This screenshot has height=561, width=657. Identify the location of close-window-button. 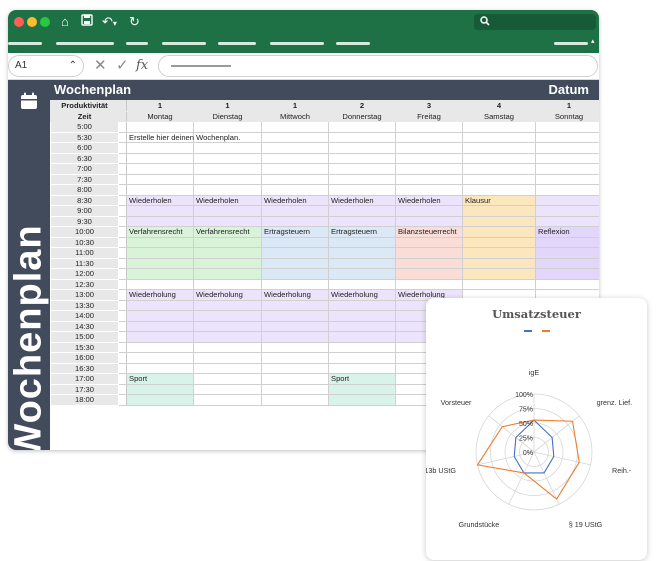
(19, 22).